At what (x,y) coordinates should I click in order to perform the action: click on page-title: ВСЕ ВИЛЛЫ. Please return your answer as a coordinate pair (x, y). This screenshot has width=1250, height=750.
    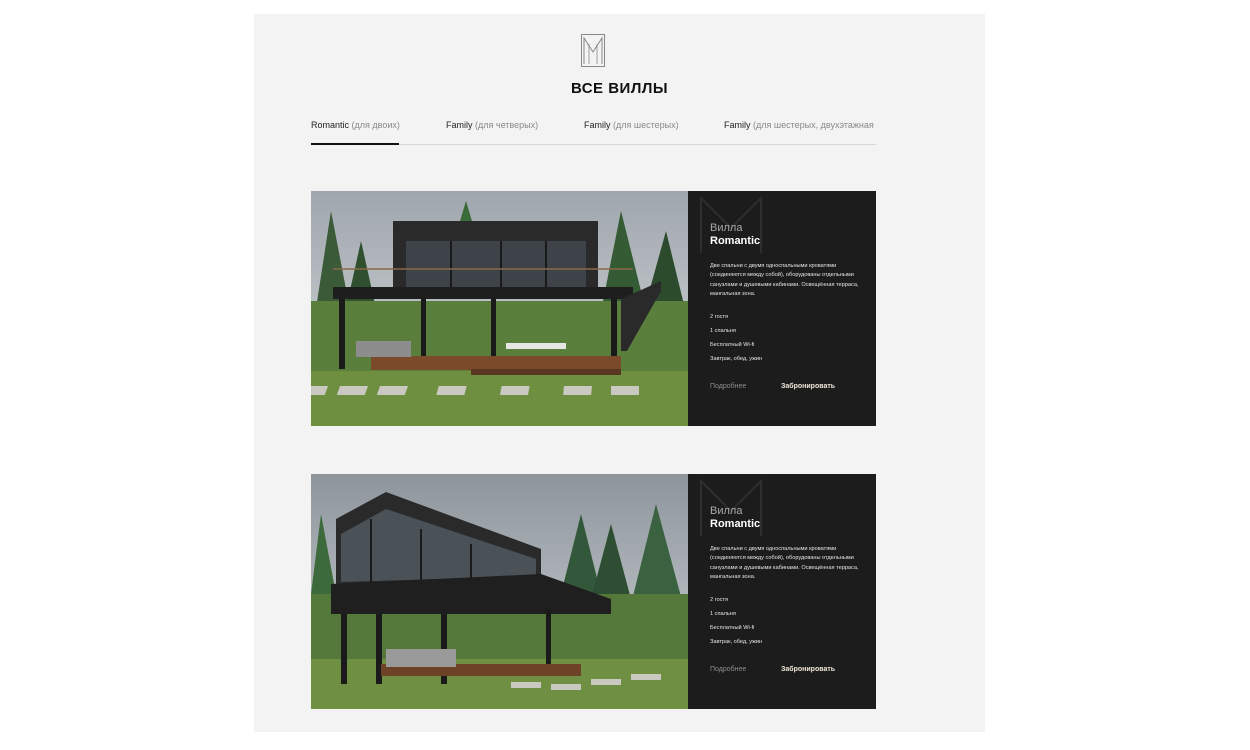
    Looking at the image, I should click on (619, 88).